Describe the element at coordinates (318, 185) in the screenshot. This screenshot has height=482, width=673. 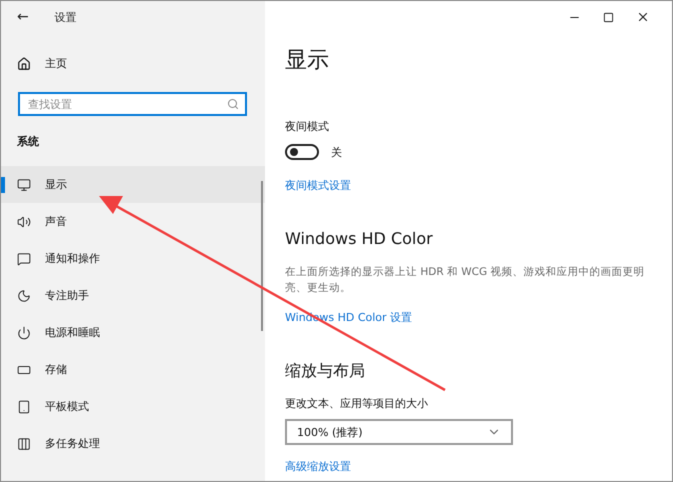
I see `night-mode-settings-link: 夜间模式设置` at that location.